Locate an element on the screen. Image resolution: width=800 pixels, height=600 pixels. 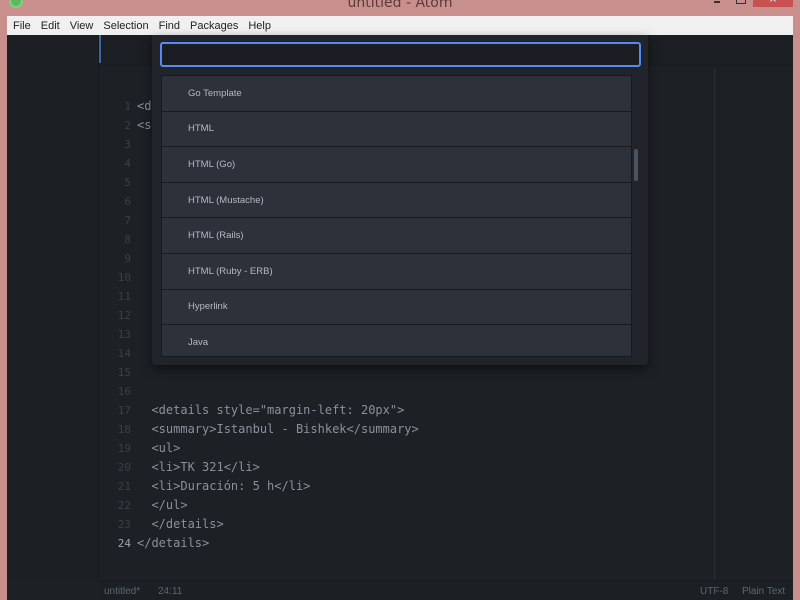
code-line: <li>TK 321</li> is located at coordinates (198, 467).